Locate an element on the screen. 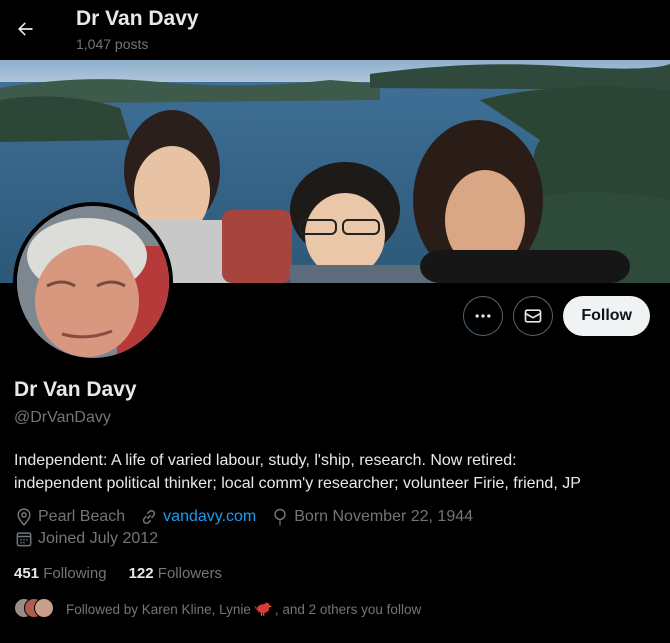 The height and width of the screenshot is (643, 670). follower-avatar is located at coordinates (44, 608).